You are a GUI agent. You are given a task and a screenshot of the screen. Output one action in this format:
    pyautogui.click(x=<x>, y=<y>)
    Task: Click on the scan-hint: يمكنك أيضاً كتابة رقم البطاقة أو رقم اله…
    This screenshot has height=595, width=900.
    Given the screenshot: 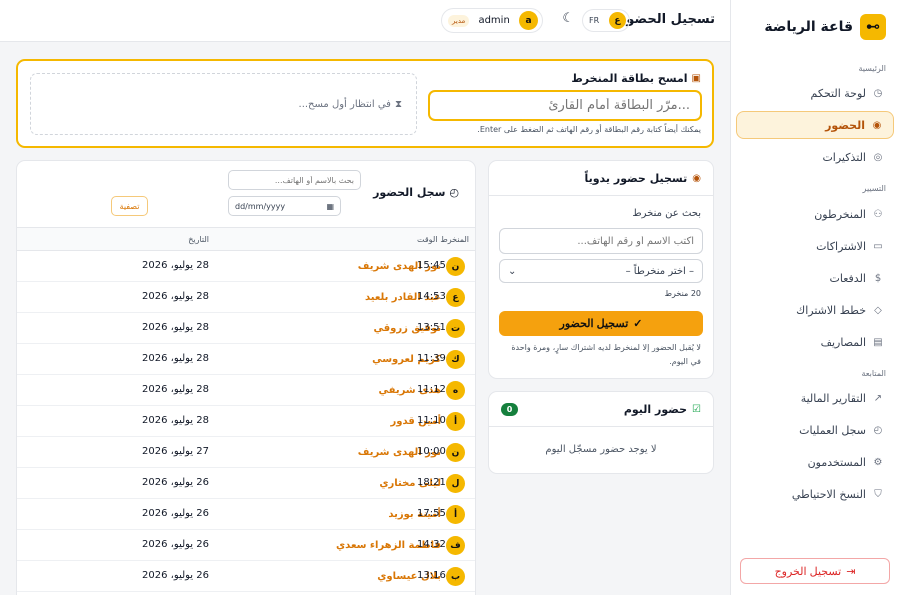 What is the action you would take?
    pyautogui.click(x=589, y=129)
    